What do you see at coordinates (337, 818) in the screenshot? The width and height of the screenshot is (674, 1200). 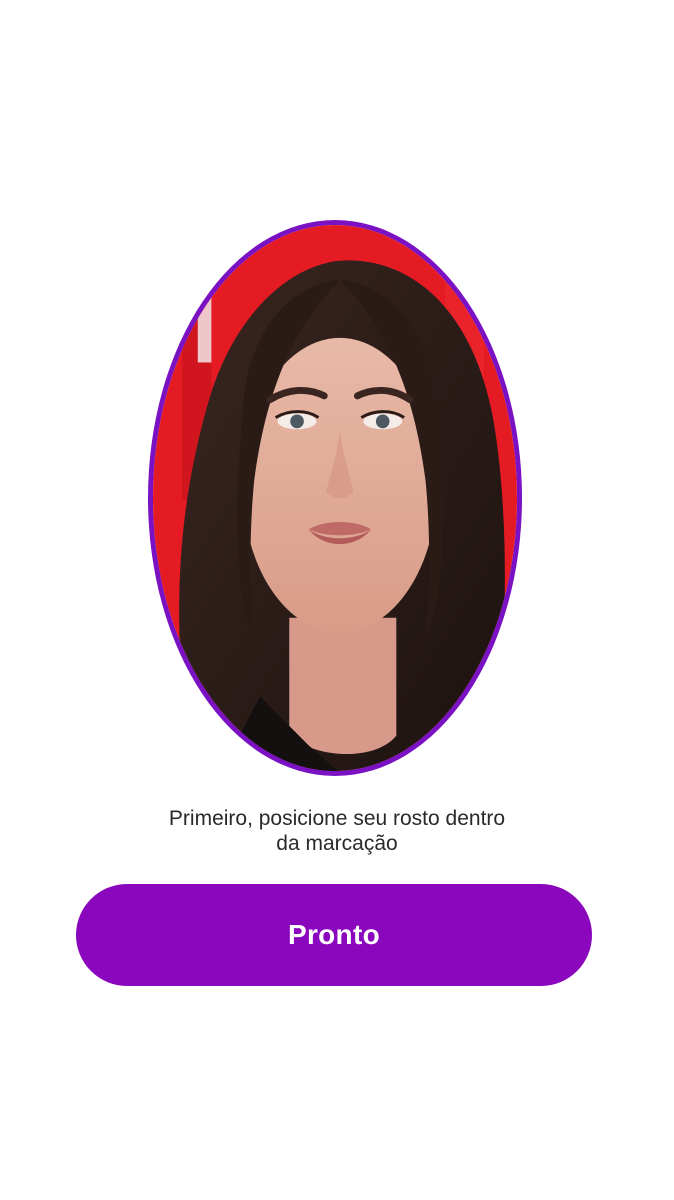 I see `instruction-line-1: Primeiro, posicione seu rosto dentro` at bounding box center [337, 818].